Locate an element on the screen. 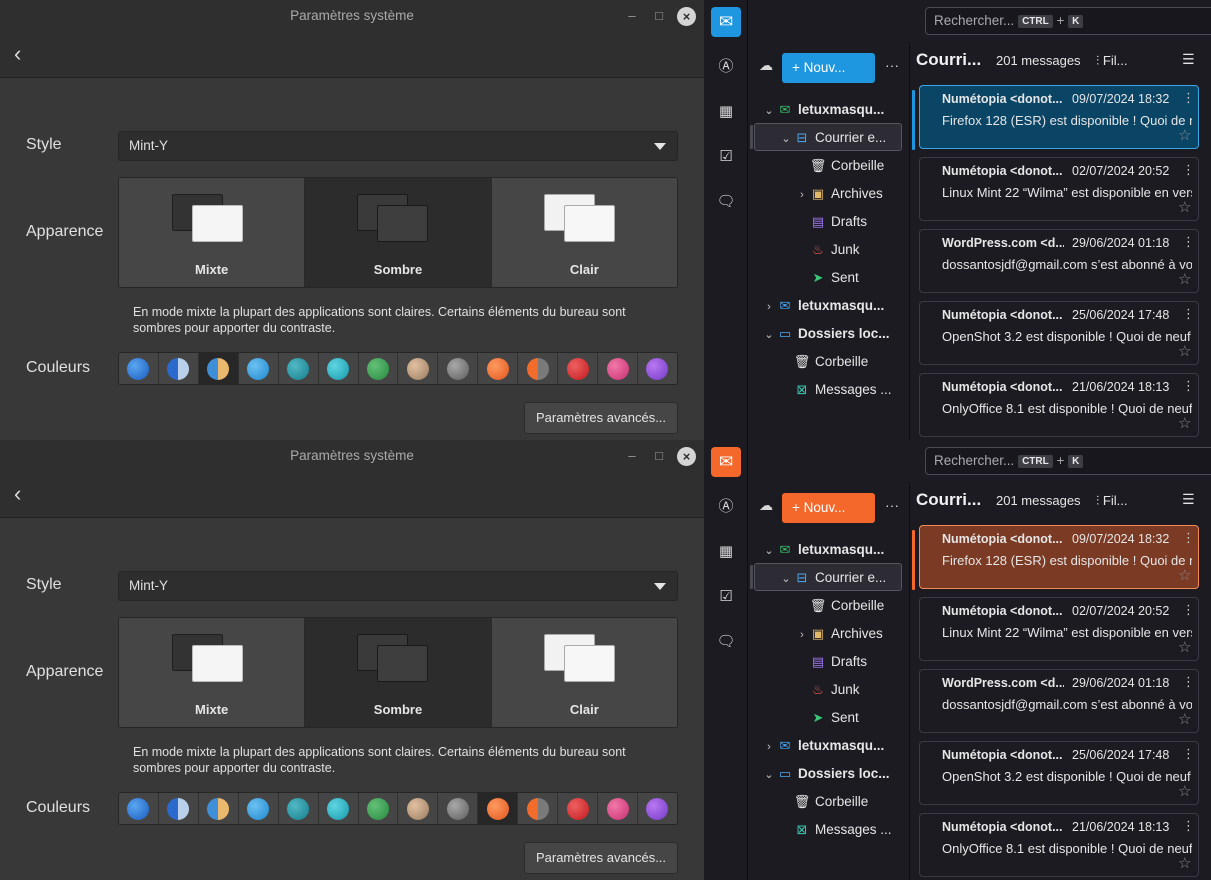  minimize-icon: – is located at coordinates (632, 16).